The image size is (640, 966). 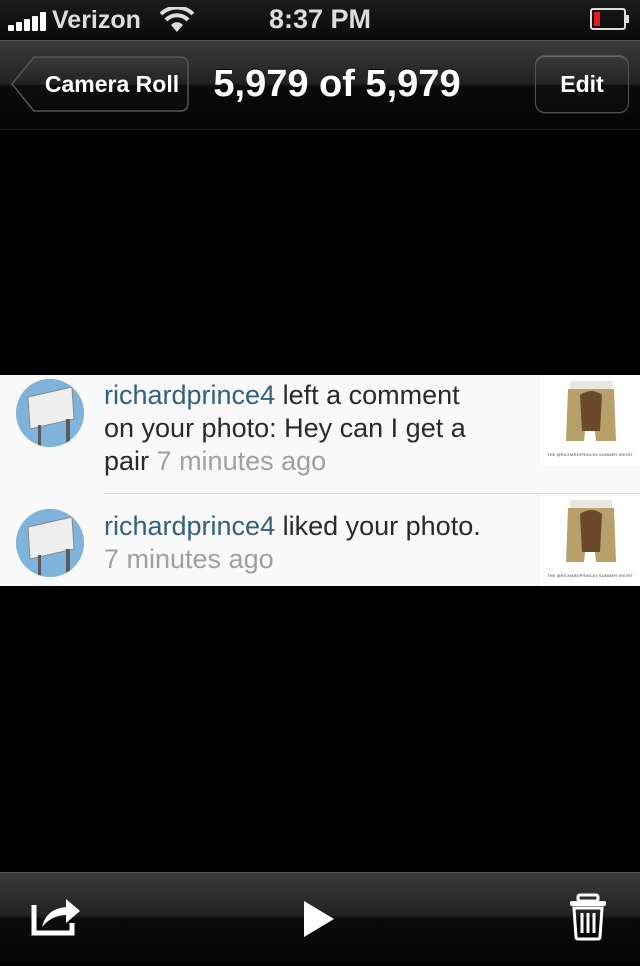 I want to click on camera-roll-back-button: Camera Roll, so click(x=100, y=84).